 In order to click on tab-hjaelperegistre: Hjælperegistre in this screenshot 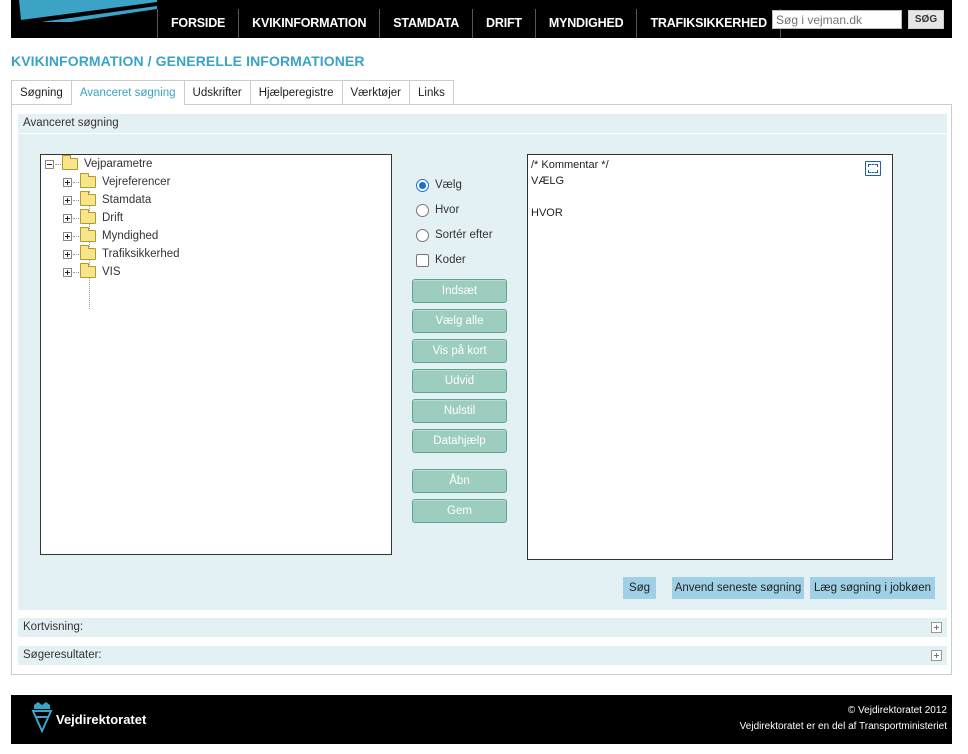, I will do `click(296, 92)`.